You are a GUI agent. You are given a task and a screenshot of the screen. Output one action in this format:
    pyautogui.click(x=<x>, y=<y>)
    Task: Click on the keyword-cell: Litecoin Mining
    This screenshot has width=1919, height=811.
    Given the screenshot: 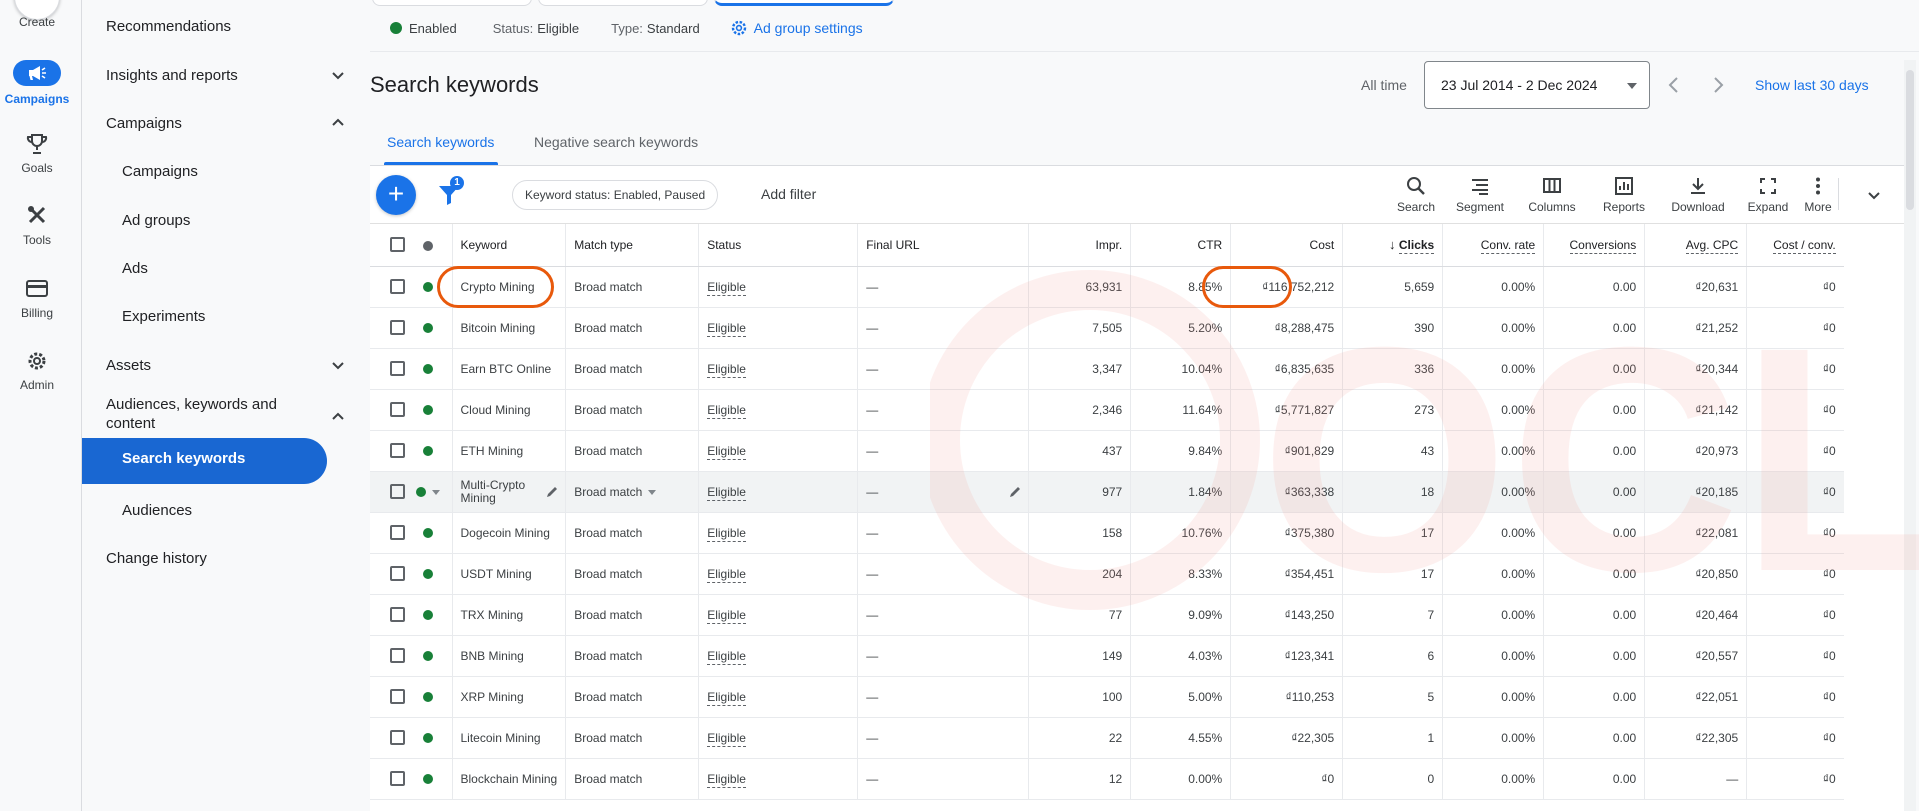 What is the action you would take?
    pyautogui.click(x=509, y=738)
    